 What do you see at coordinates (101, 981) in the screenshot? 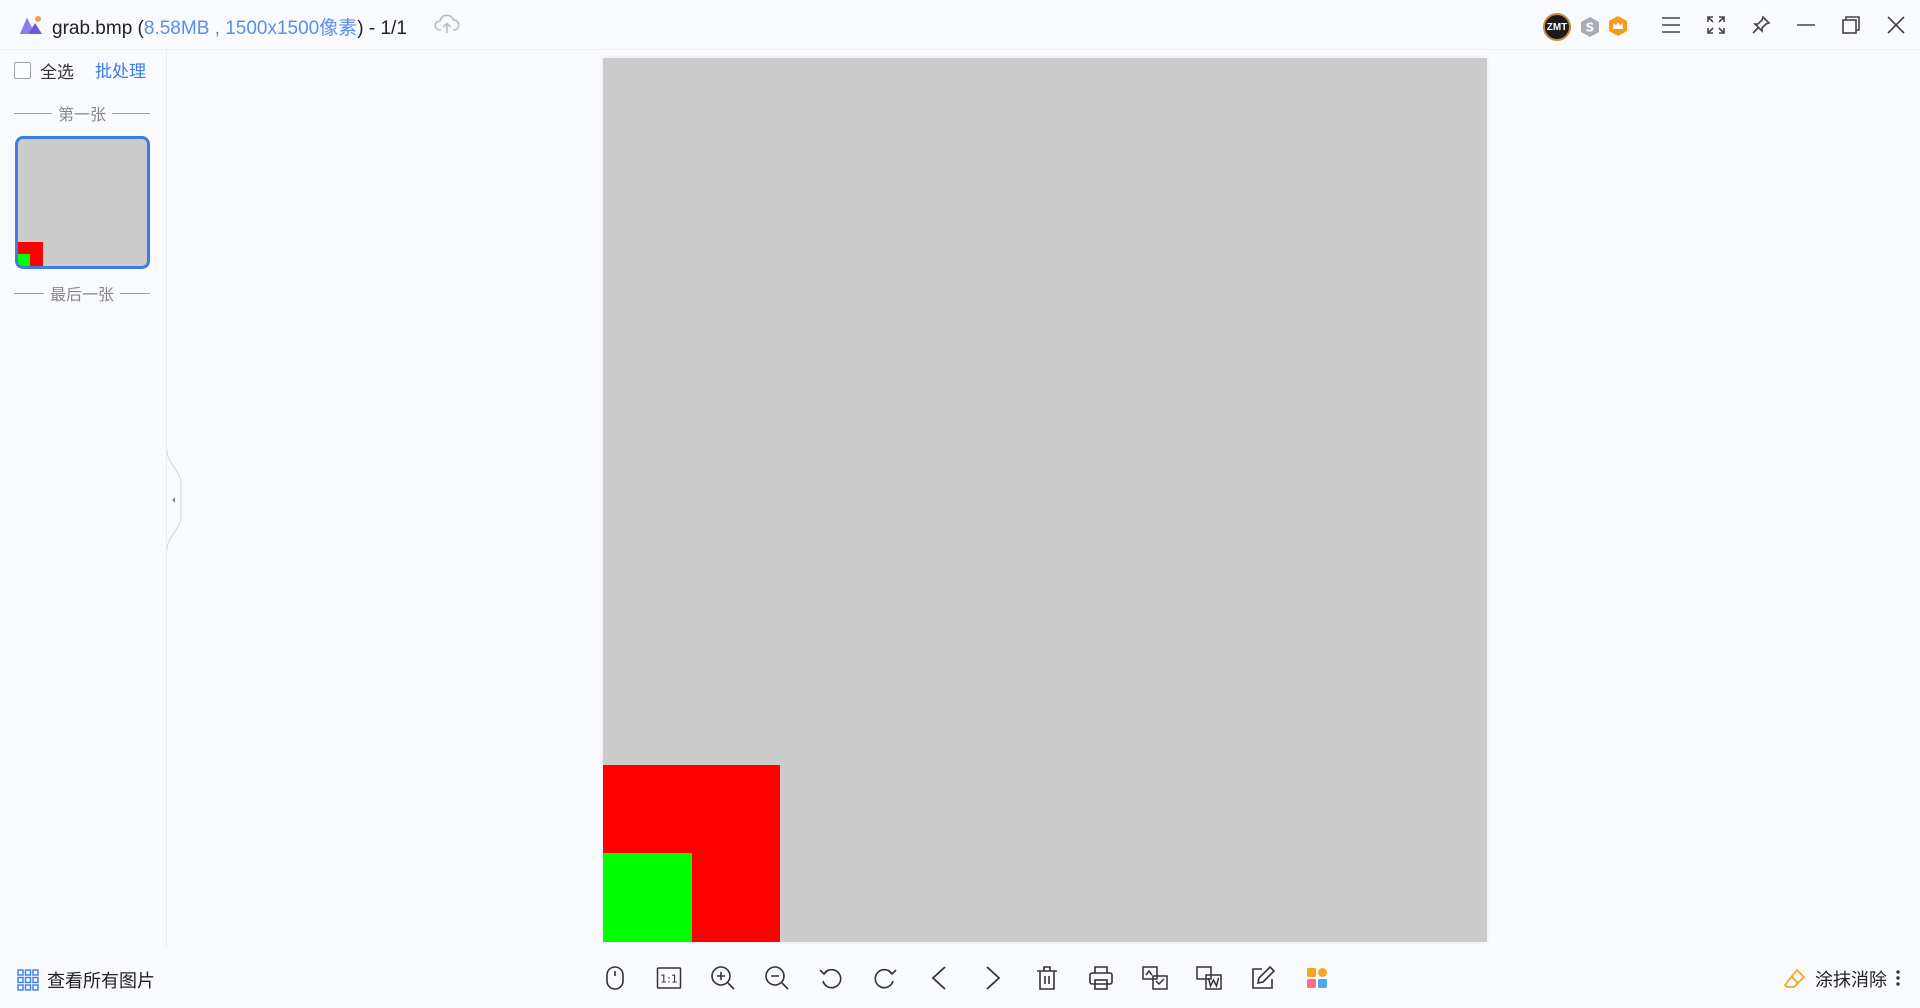
I see `view-all-label: 查看所有图片` at bounding box center [101, 981].